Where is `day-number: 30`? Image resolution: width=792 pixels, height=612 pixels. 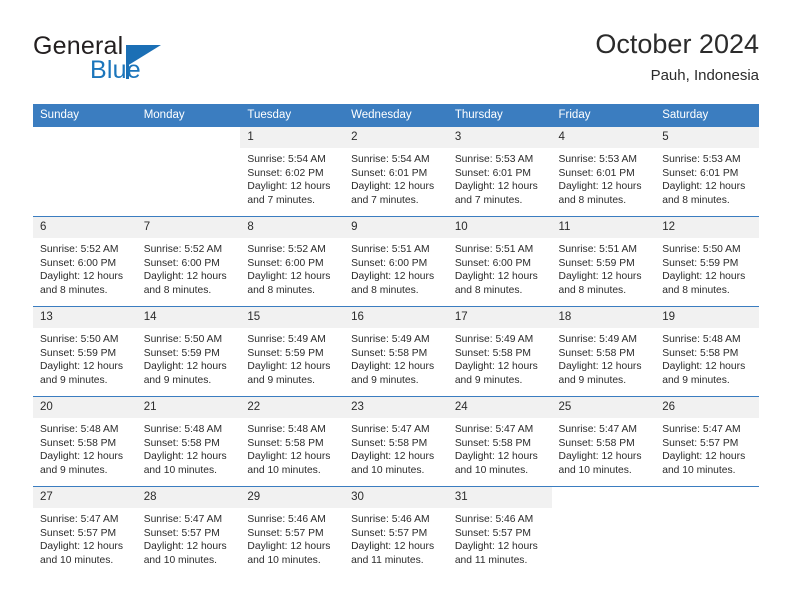
day-number: 30 is located at coordinates (396, 497).